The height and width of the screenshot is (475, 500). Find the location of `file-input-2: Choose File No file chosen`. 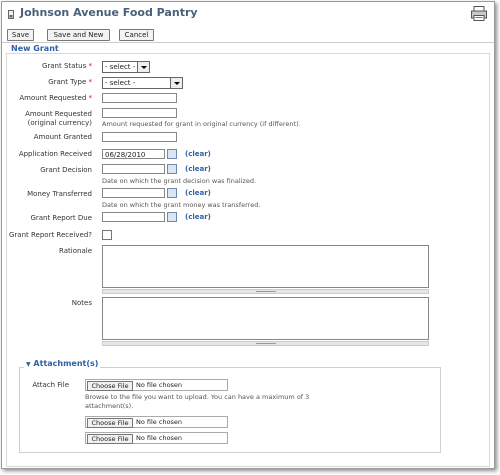

file-input-2: Choose File No file chosen is located at coordinates (156, 422).